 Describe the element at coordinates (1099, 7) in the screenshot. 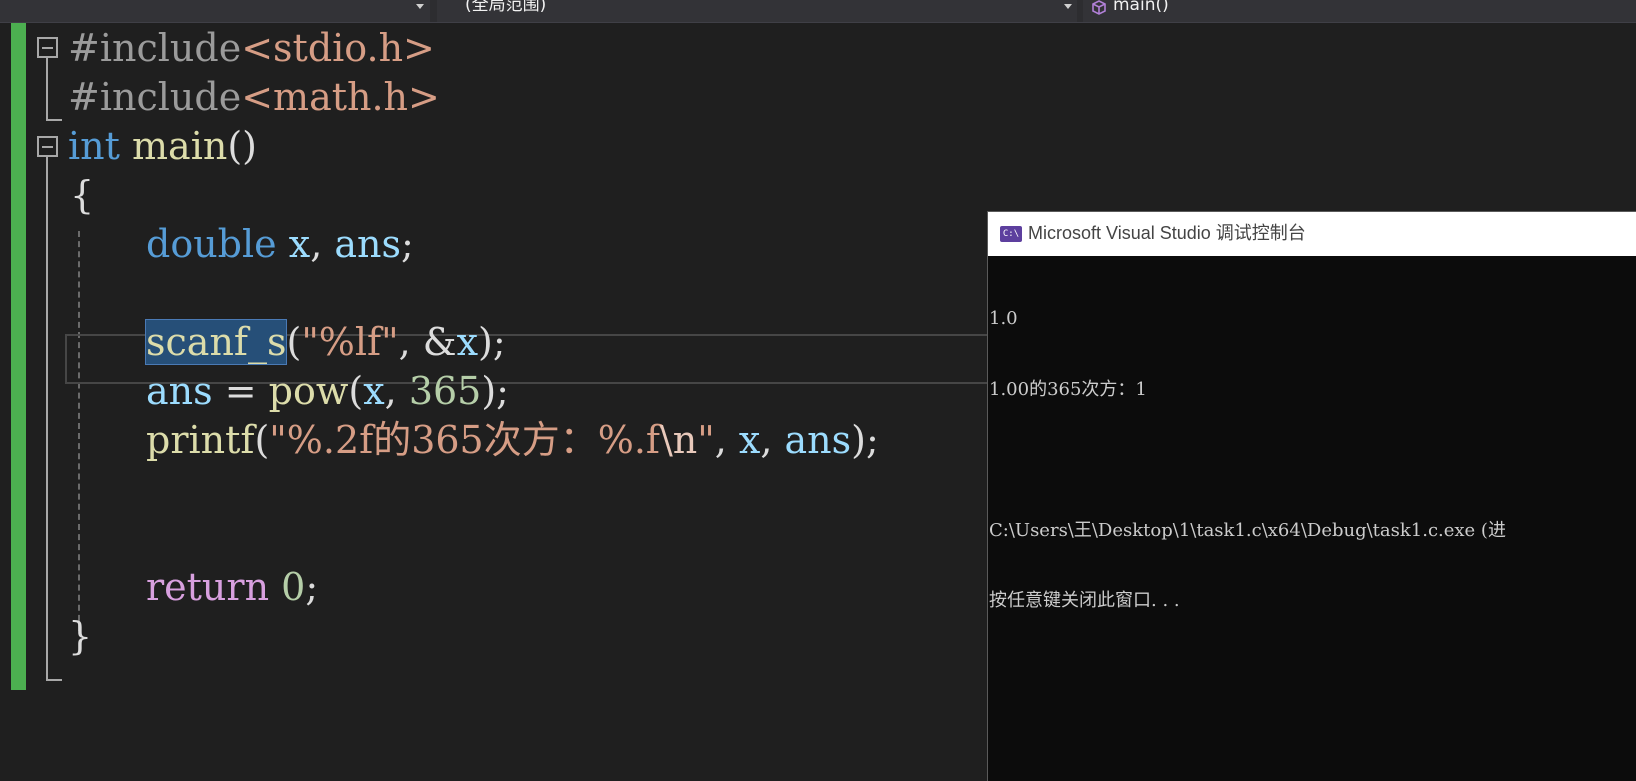

I see `method-cube-icon` at that location.